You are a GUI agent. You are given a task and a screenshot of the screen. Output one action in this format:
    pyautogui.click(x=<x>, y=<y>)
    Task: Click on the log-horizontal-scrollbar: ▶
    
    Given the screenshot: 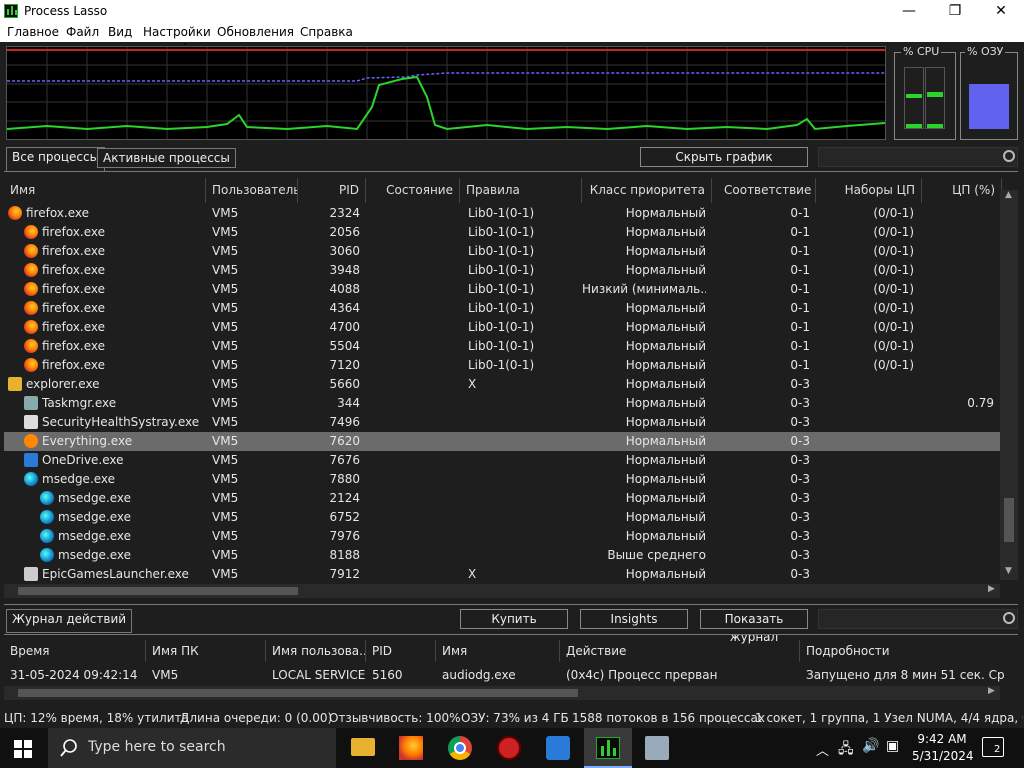 What is the action you would take?
    pyautogui.click(x=502, y=693)
    